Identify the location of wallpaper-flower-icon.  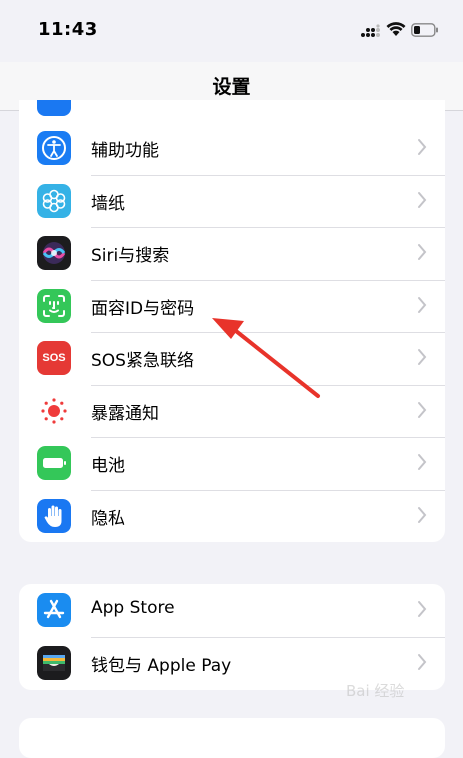
(54, 201).